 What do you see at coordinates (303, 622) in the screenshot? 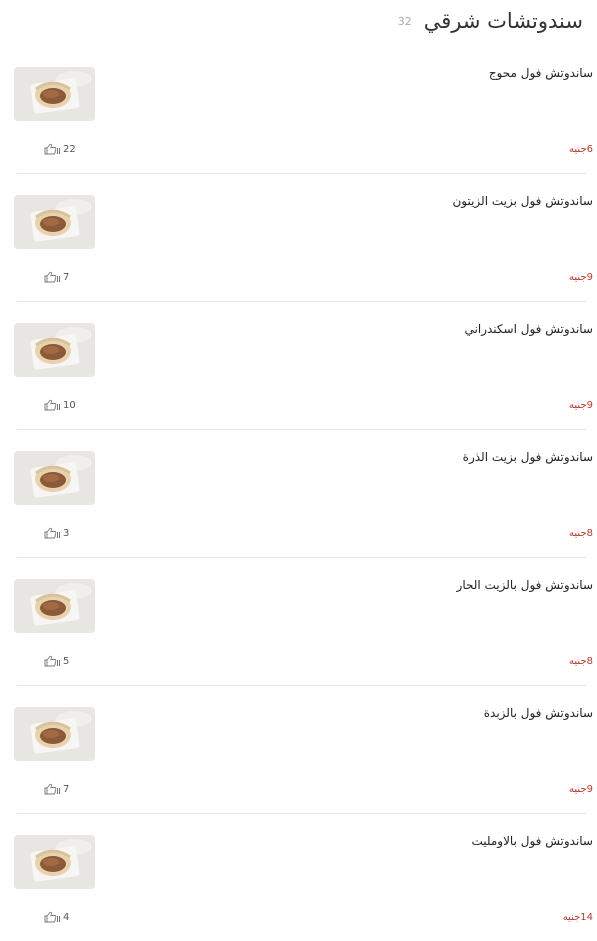
I see `list-item: ساندوتش فول بالزيت الحار 5 8جنيه` at bounding box center [303, 622].